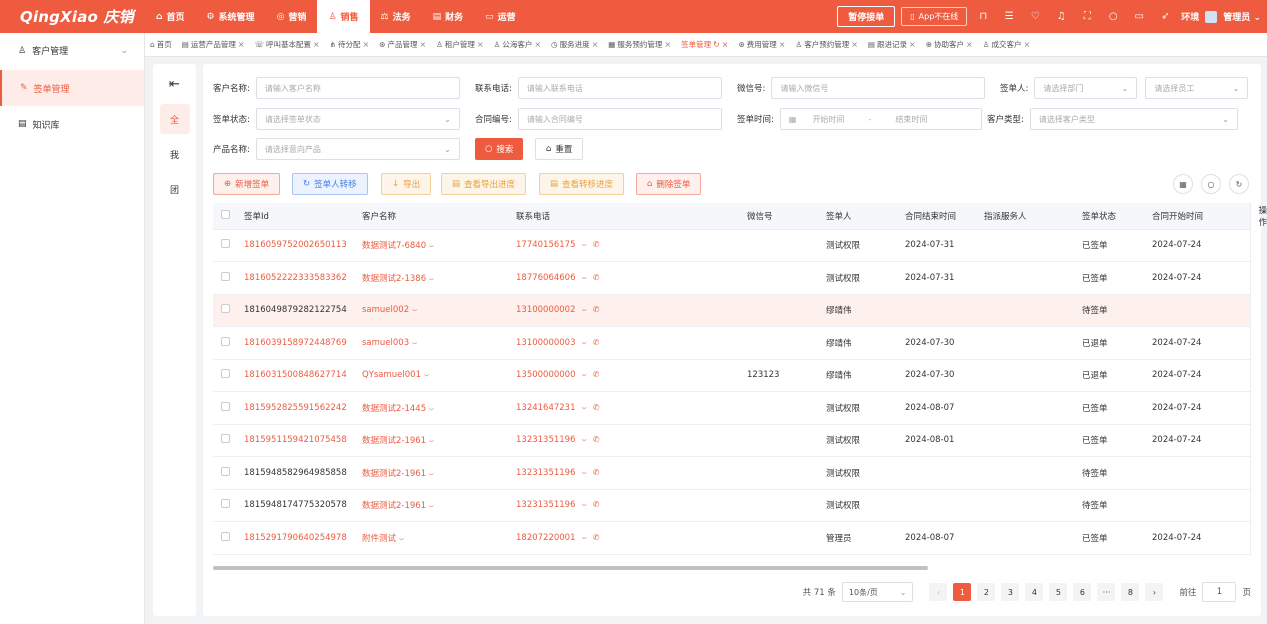 The height and width of the screenshot is (624, 1267). I want to click on sidebar-item-knowledge: ▤ 知识库, so click(72, 124).